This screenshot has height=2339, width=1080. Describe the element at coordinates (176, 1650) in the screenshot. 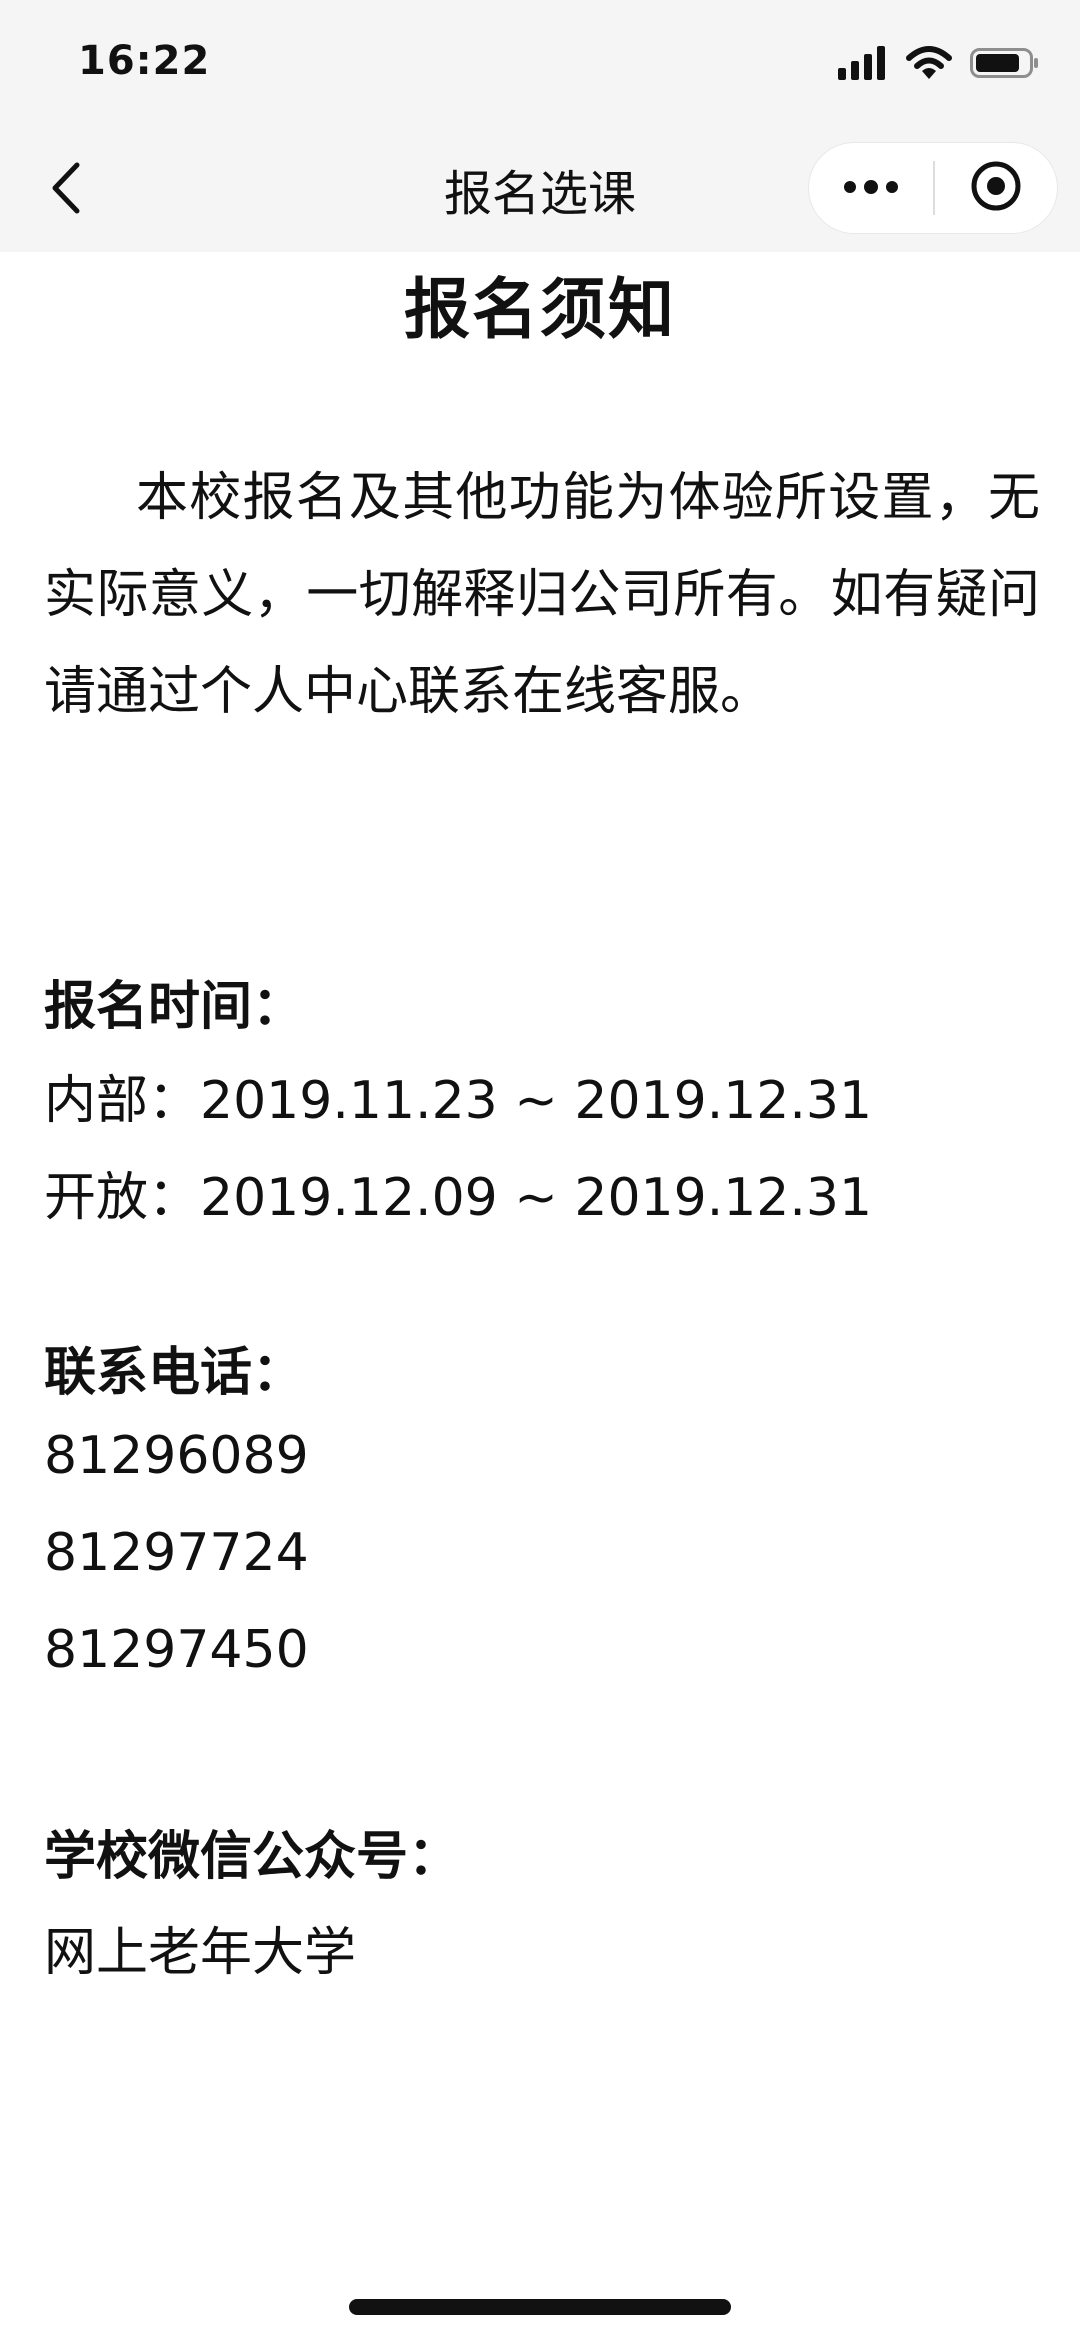

I see `phone-number: 81297450` at that location.